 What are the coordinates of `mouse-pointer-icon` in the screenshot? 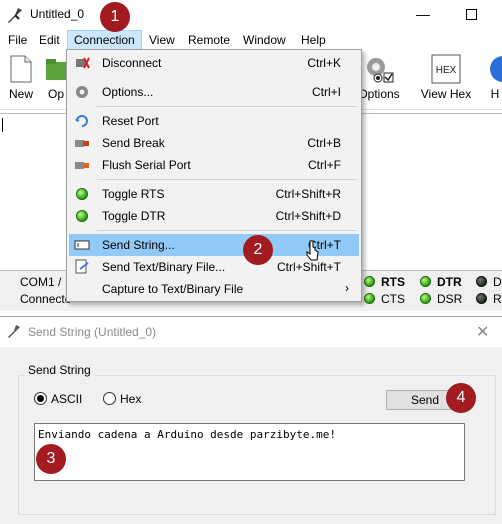 It's located at (312, 250).